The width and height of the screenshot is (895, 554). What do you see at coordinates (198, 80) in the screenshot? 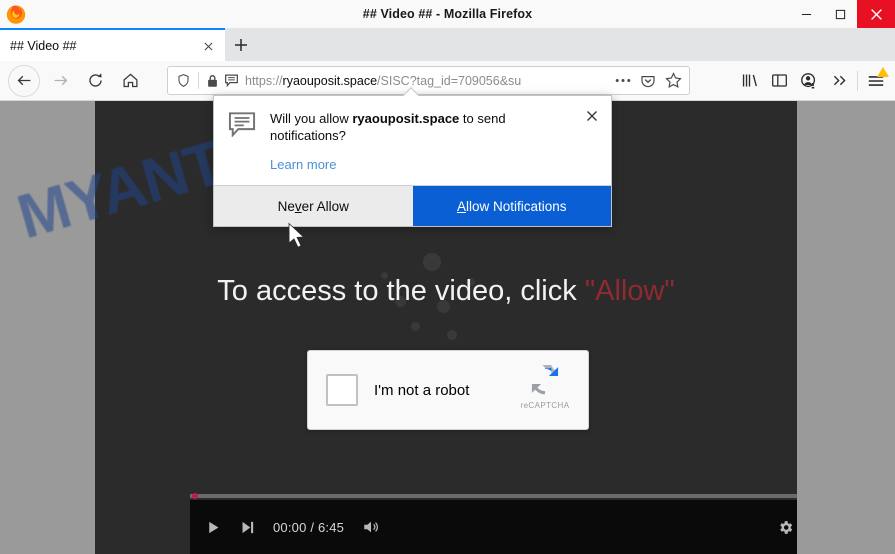
I see `identity-divider` at bounding box center [198, 80].